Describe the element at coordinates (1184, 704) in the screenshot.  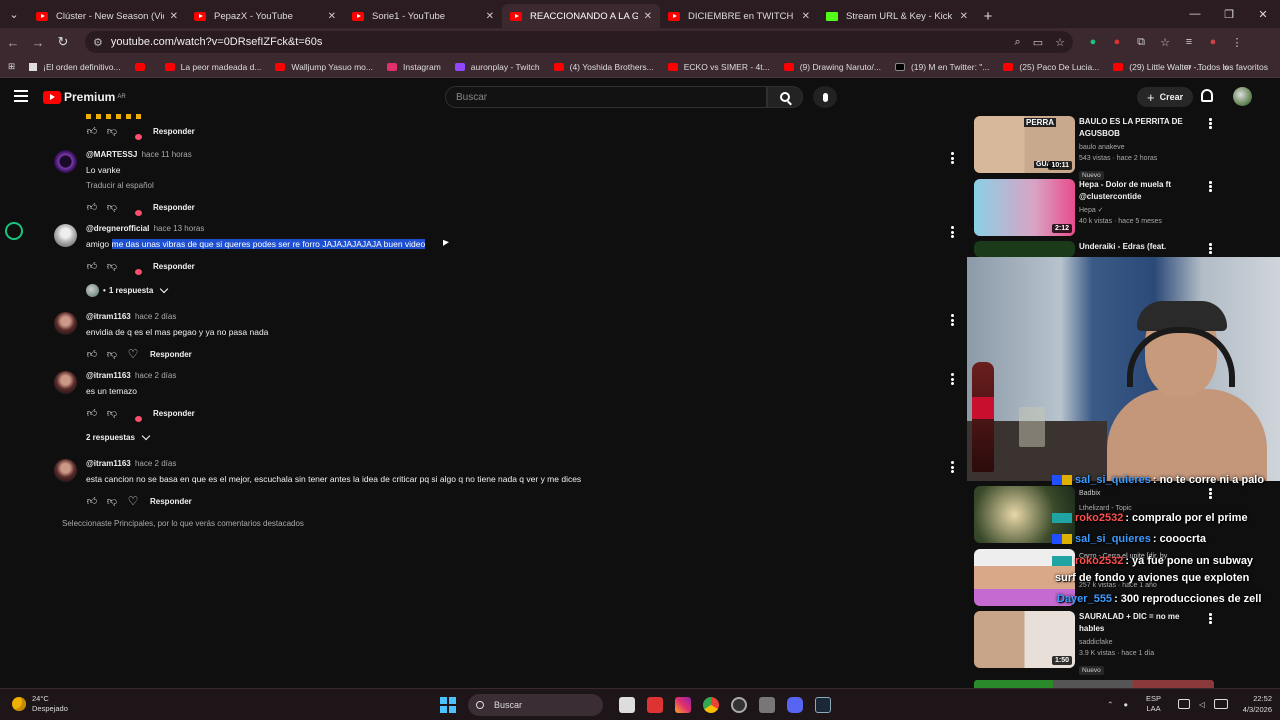
I see `network-icon` at that location.